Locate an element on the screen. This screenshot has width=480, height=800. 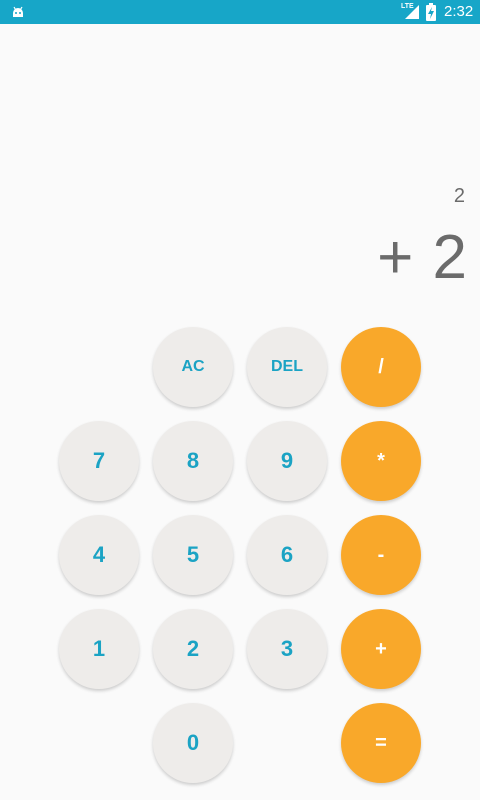
plus-button: + is located at coordinates (381, 649).